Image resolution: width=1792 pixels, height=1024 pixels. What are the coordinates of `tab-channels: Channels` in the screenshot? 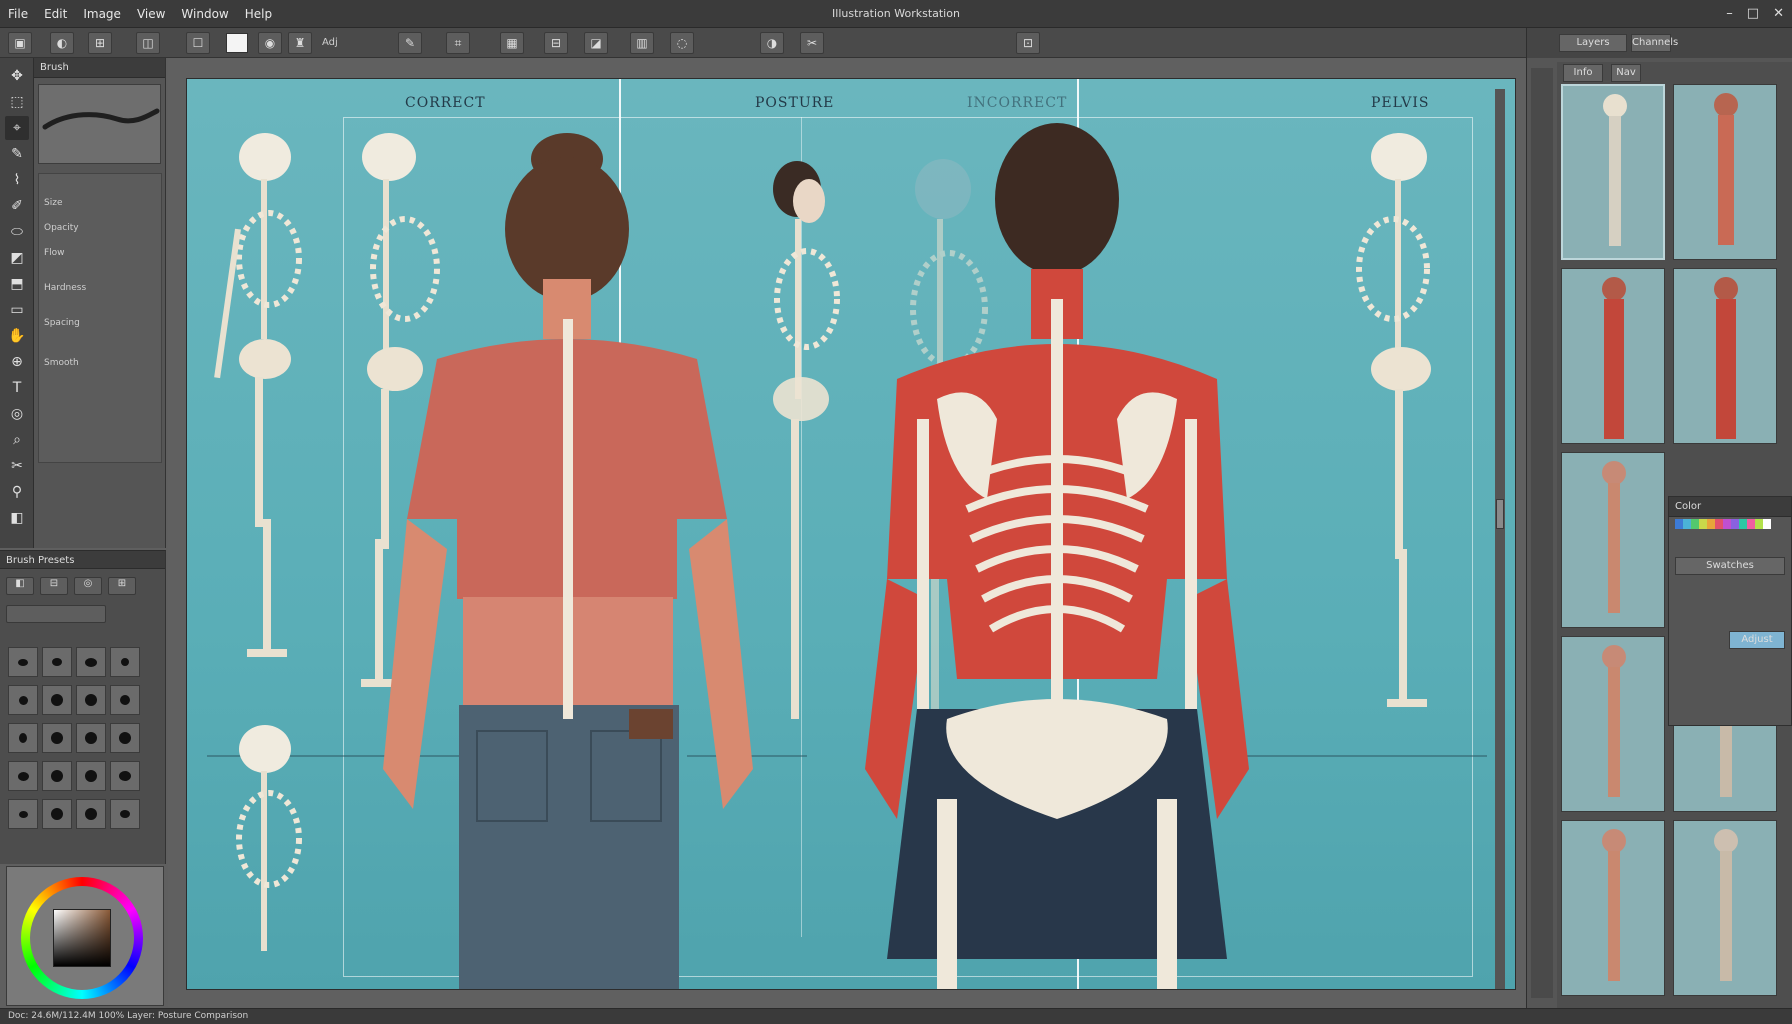 It's located at (1654, 43).